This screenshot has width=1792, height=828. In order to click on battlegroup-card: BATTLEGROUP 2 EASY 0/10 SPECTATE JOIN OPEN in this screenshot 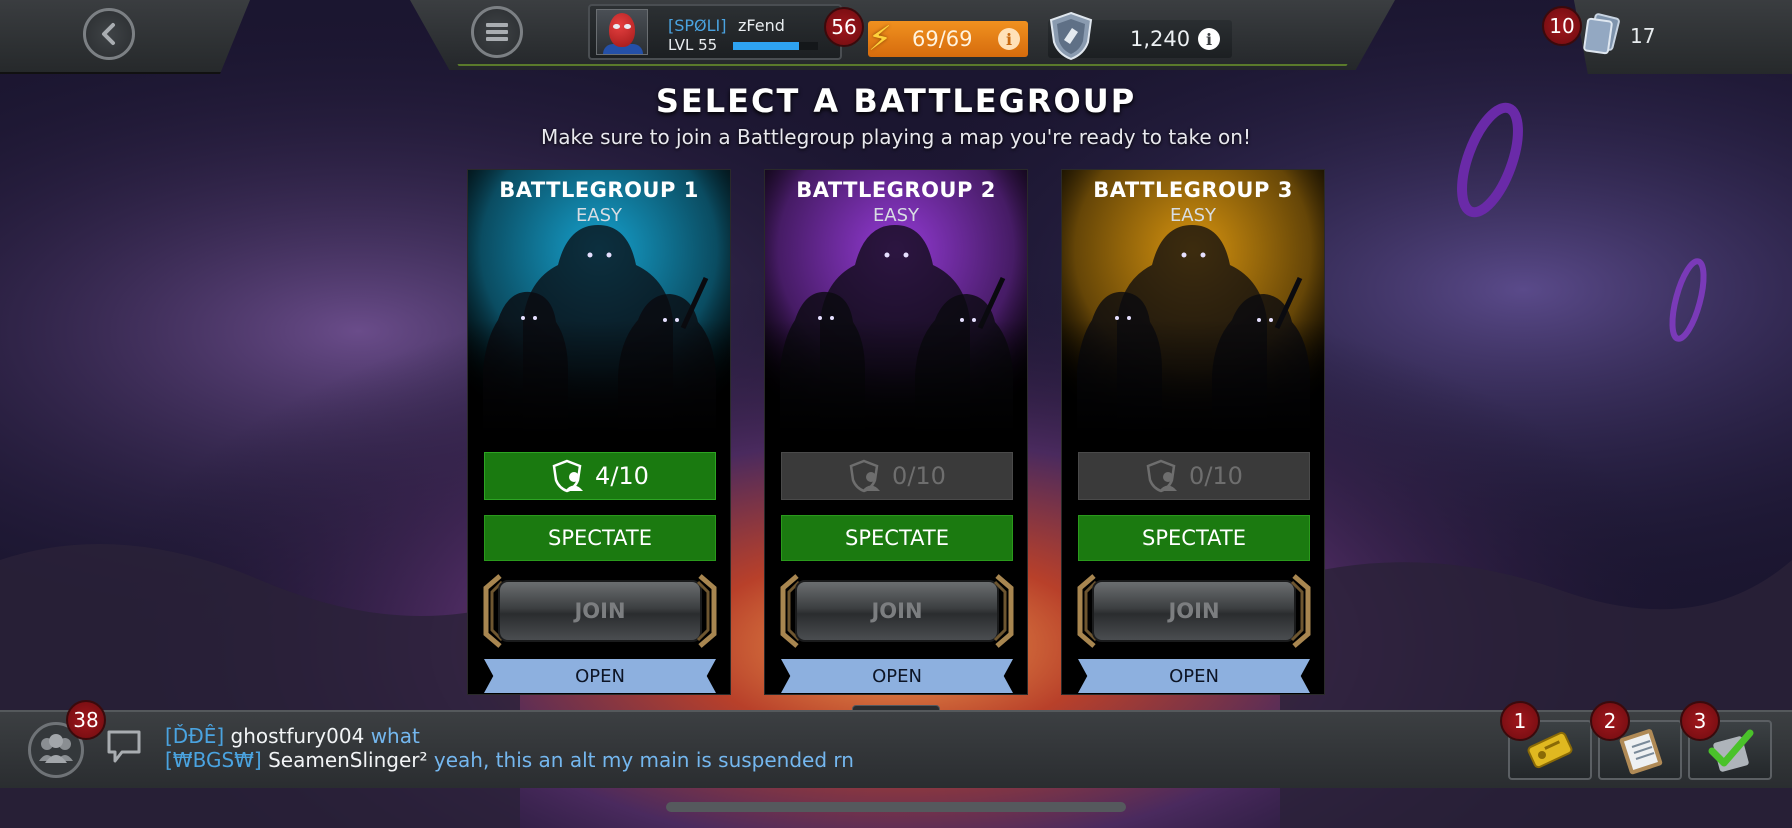, I will do `click(896, 432)`.